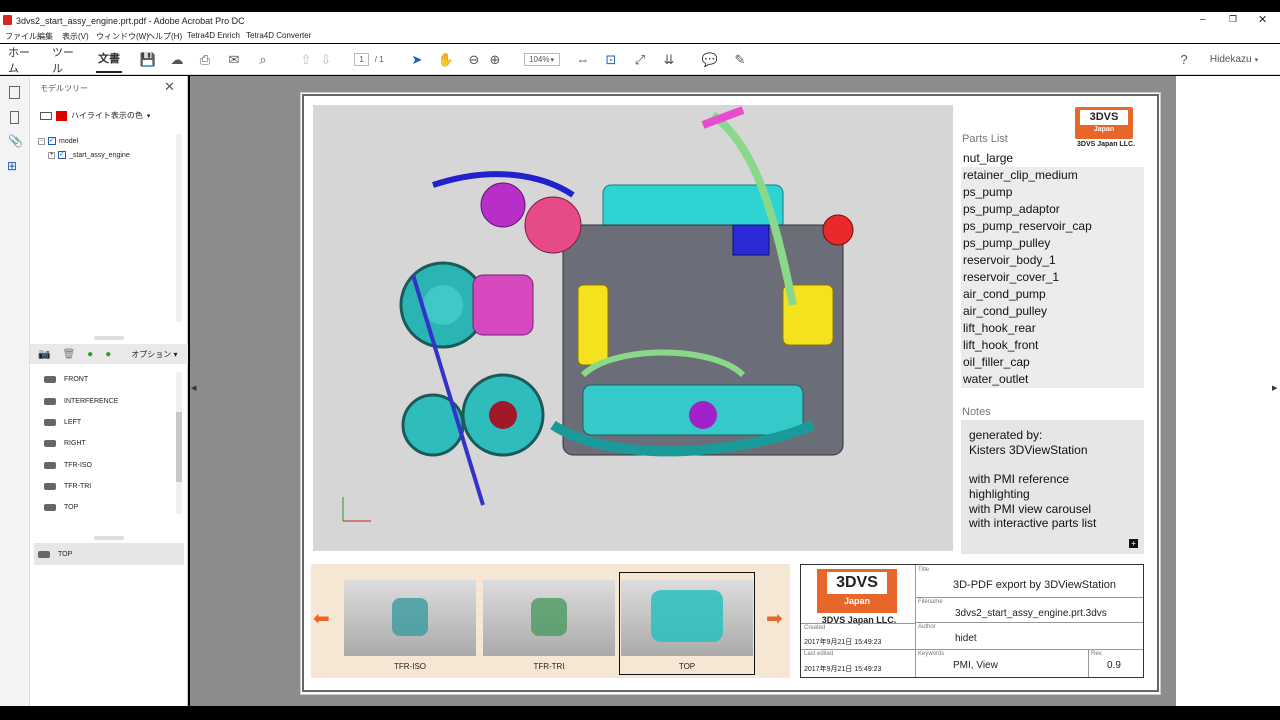  Describe the element at coordinates (45, 36) in the screenshot. I see `menu-edit: 編集` at that location.